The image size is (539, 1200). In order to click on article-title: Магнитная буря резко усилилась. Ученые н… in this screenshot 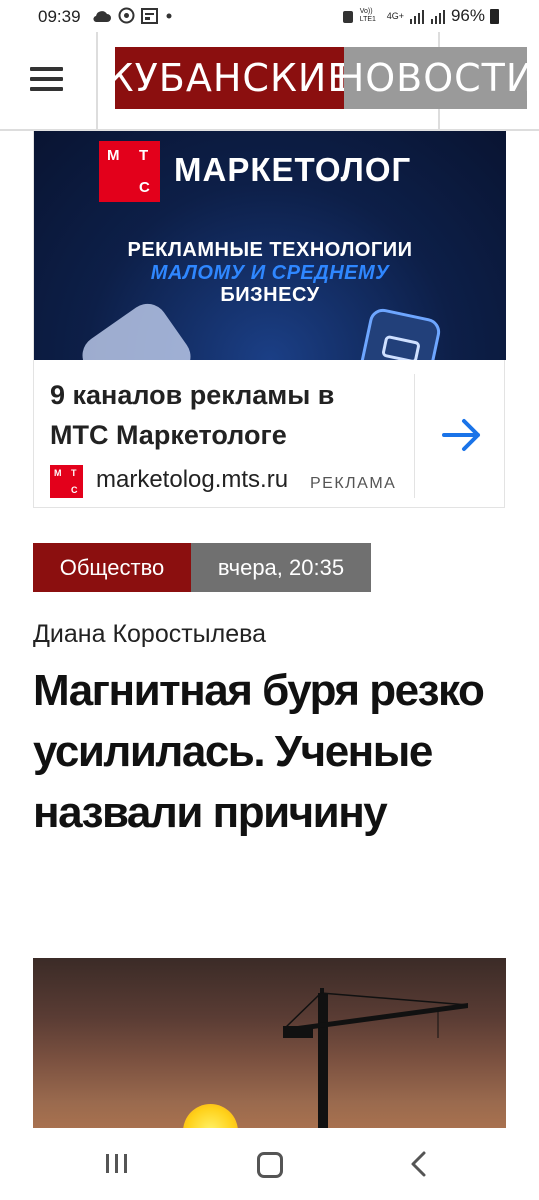, I will do `click(259, 751)`.